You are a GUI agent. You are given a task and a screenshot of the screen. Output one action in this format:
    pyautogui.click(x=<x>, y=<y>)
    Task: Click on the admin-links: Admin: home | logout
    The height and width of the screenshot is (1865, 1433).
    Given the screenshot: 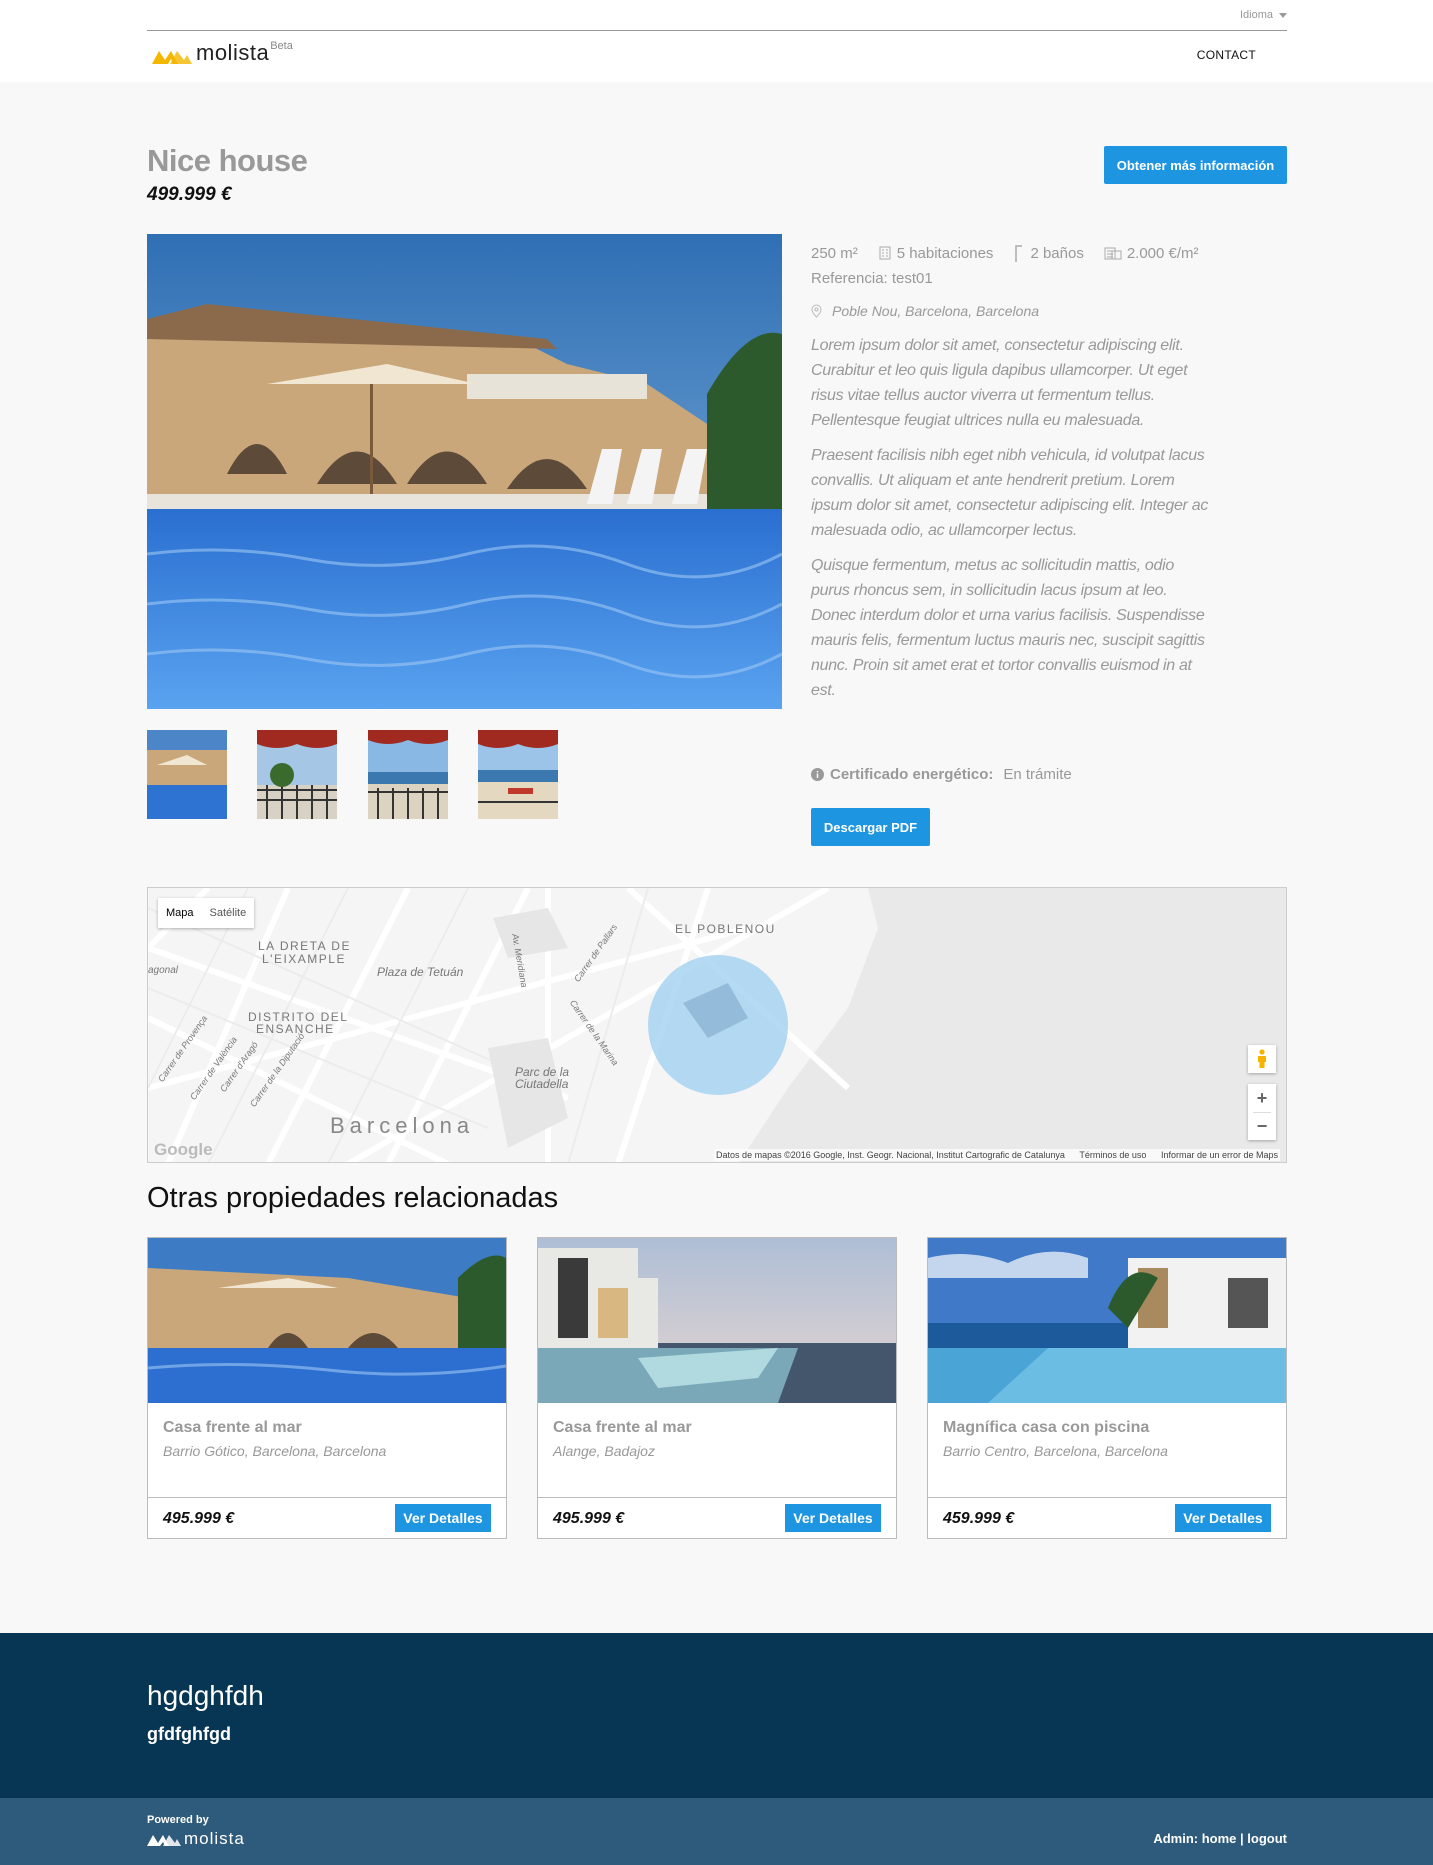 What is the action you would take?
    pyautogui.click(x=1220, y=1838)
    